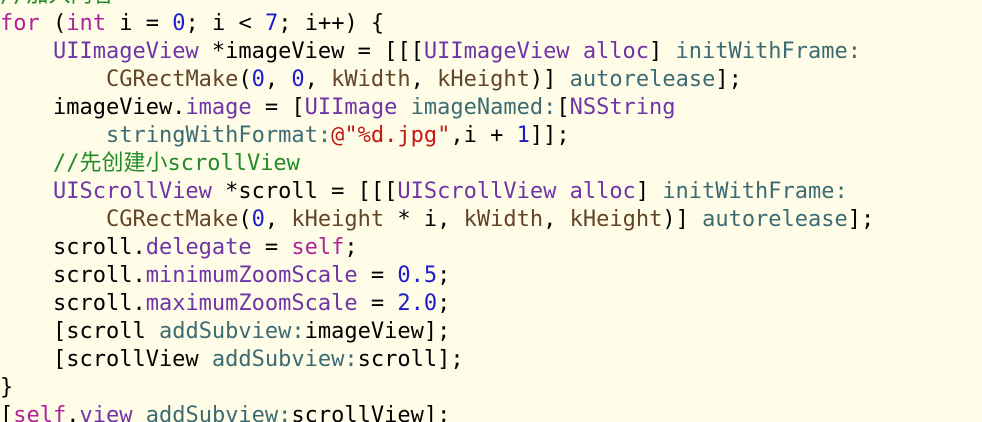  I want to click on code-token-method: imageNamed:, so click(483, 107).